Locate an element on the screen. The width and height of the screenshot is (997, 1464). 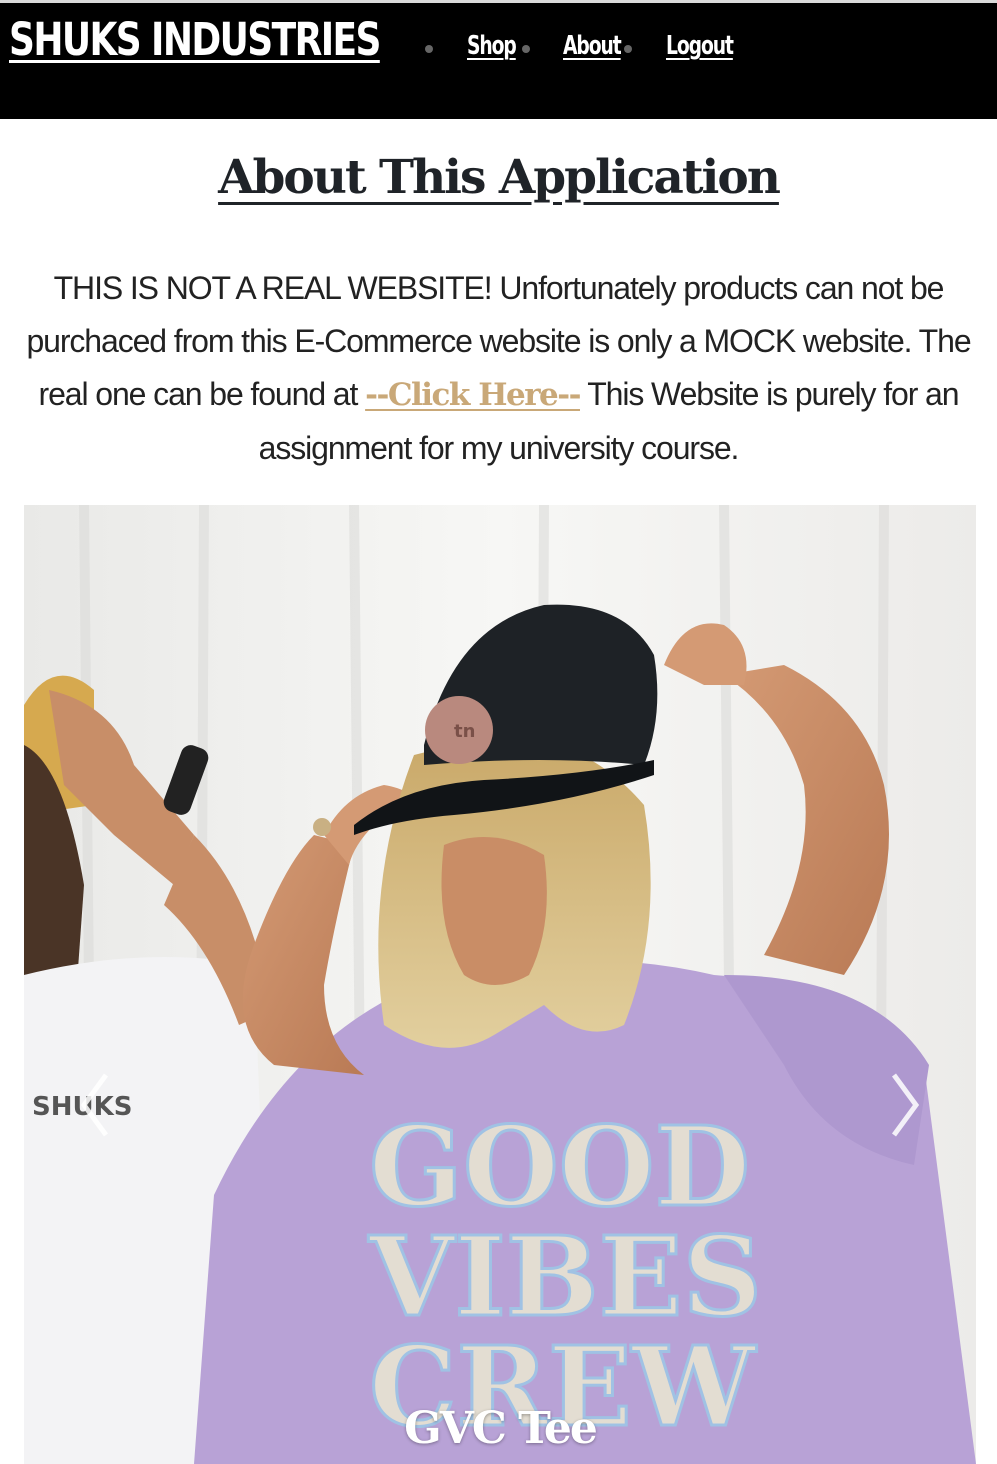
navbar: SHUKS INDUSTRIES Shop About Logout is located at coordinates (498, 61).